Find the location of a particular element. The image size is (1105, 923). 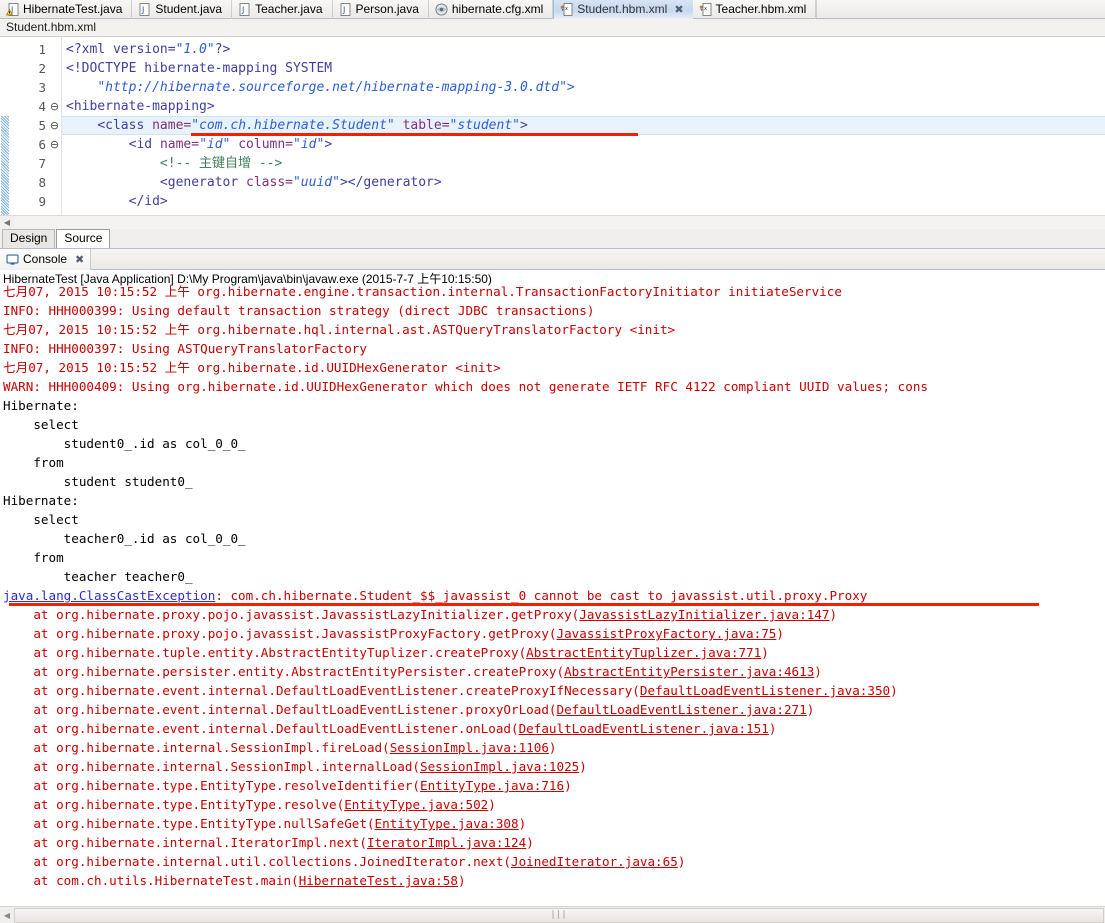

editor-tab-teacher-hbm-xml: x Teacher.hbm.xml is located at coordinates (755, 9).